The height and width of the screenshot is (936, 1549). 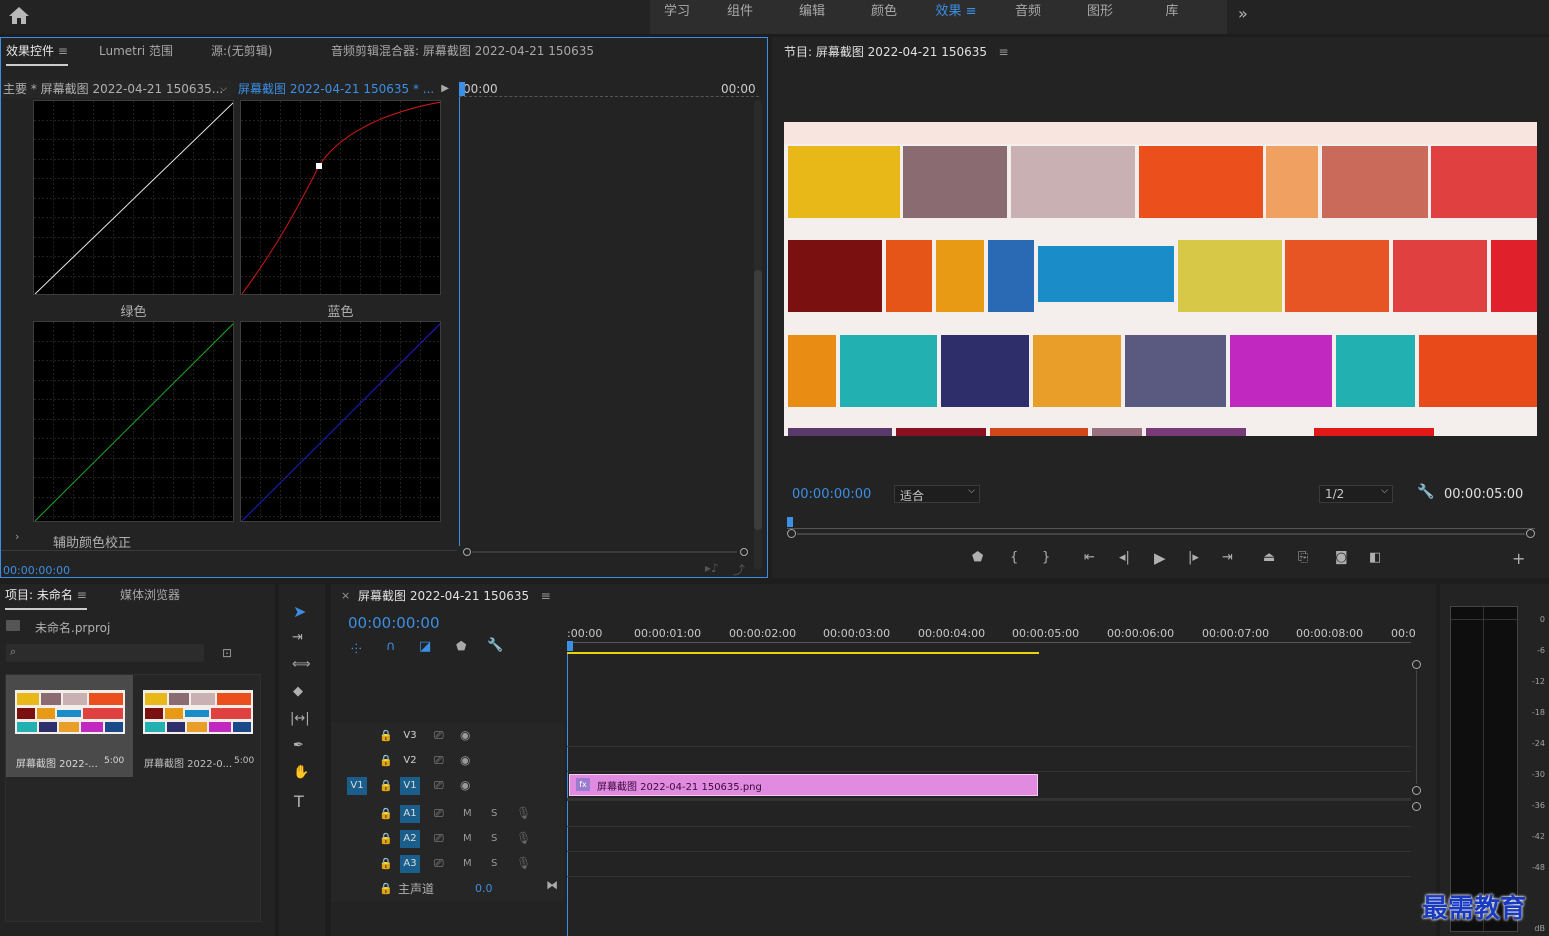 What do you see at coordinates (1172, 17) in the screenshot?
I see `tab-libraries: 库` at bounding box center [1172, 17].